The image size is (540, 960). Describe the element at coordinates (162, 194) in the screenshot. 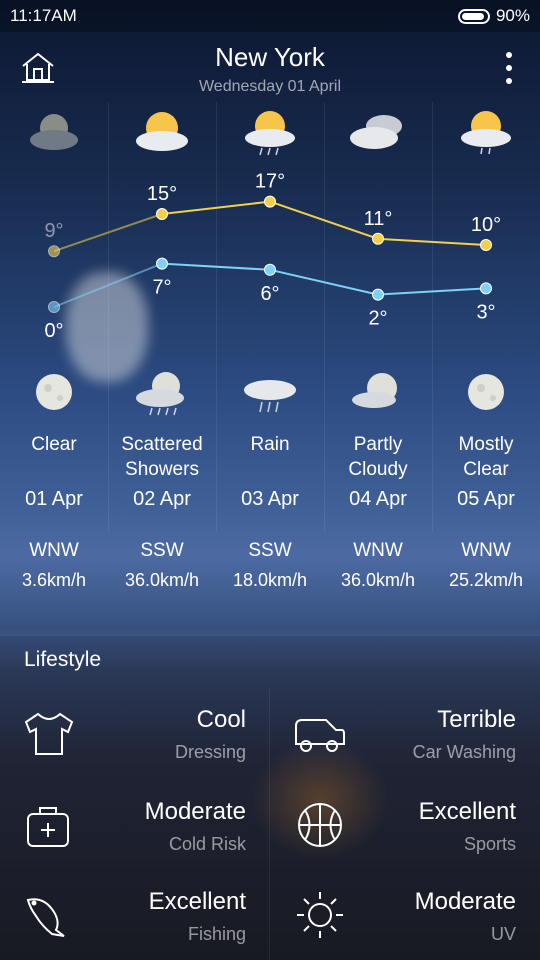

I see `high-temp-label: 15°` at that location.